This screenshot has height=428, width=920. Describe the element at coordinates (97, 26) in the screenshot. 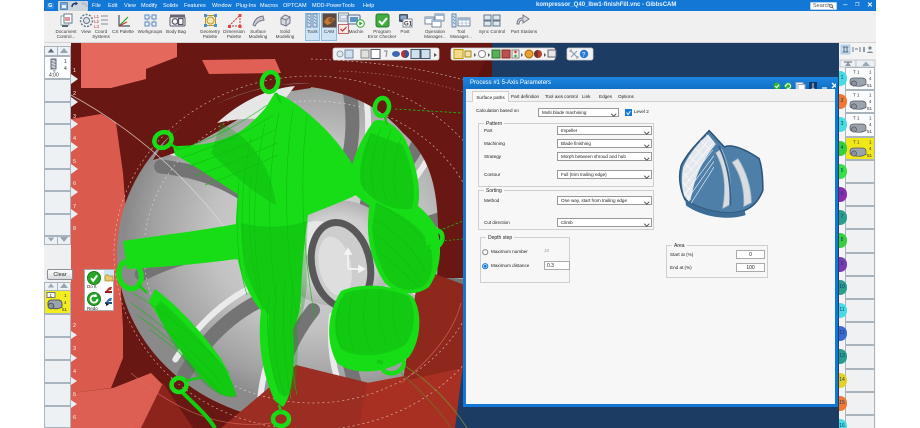

I see `svg-text: L3` at that location.